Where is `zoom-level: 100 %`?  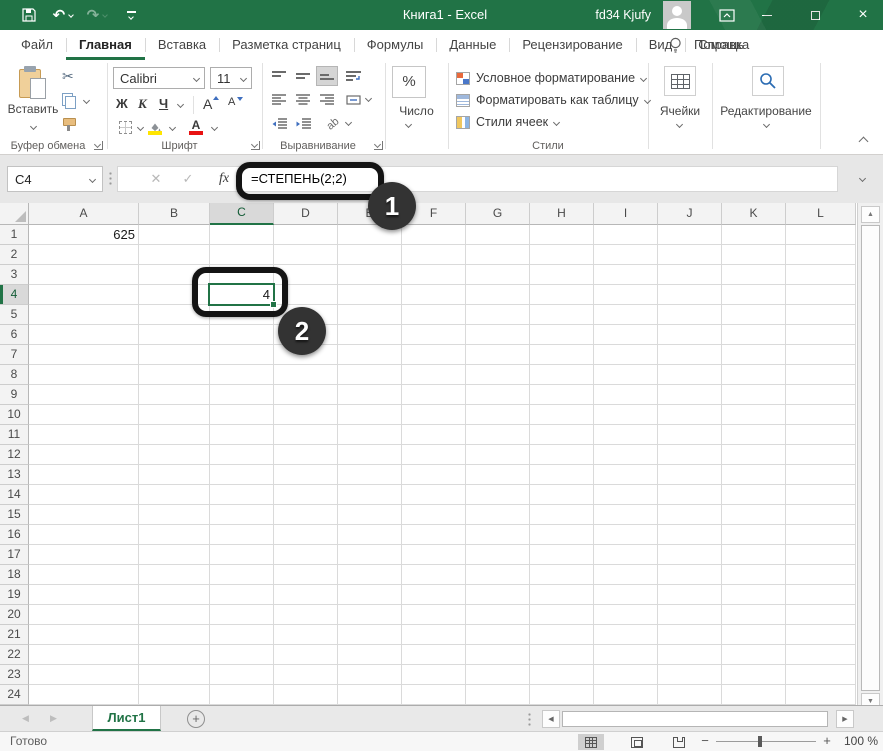
zoom-level: 100 % is located at coordinates (858, 741).